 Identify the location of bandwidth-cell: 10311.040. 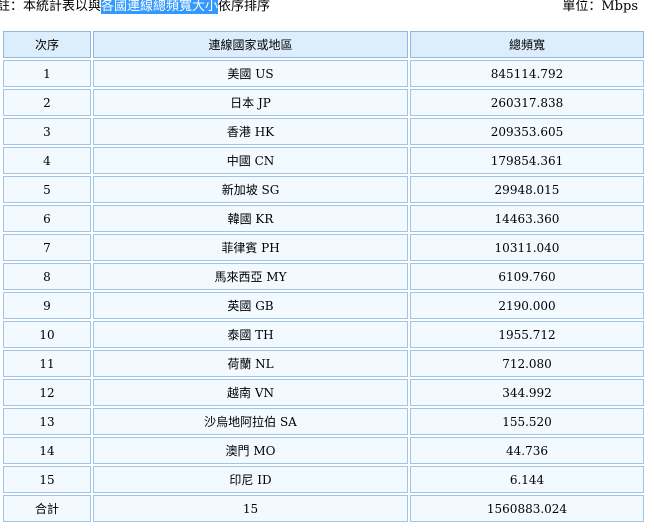
(527, 247).